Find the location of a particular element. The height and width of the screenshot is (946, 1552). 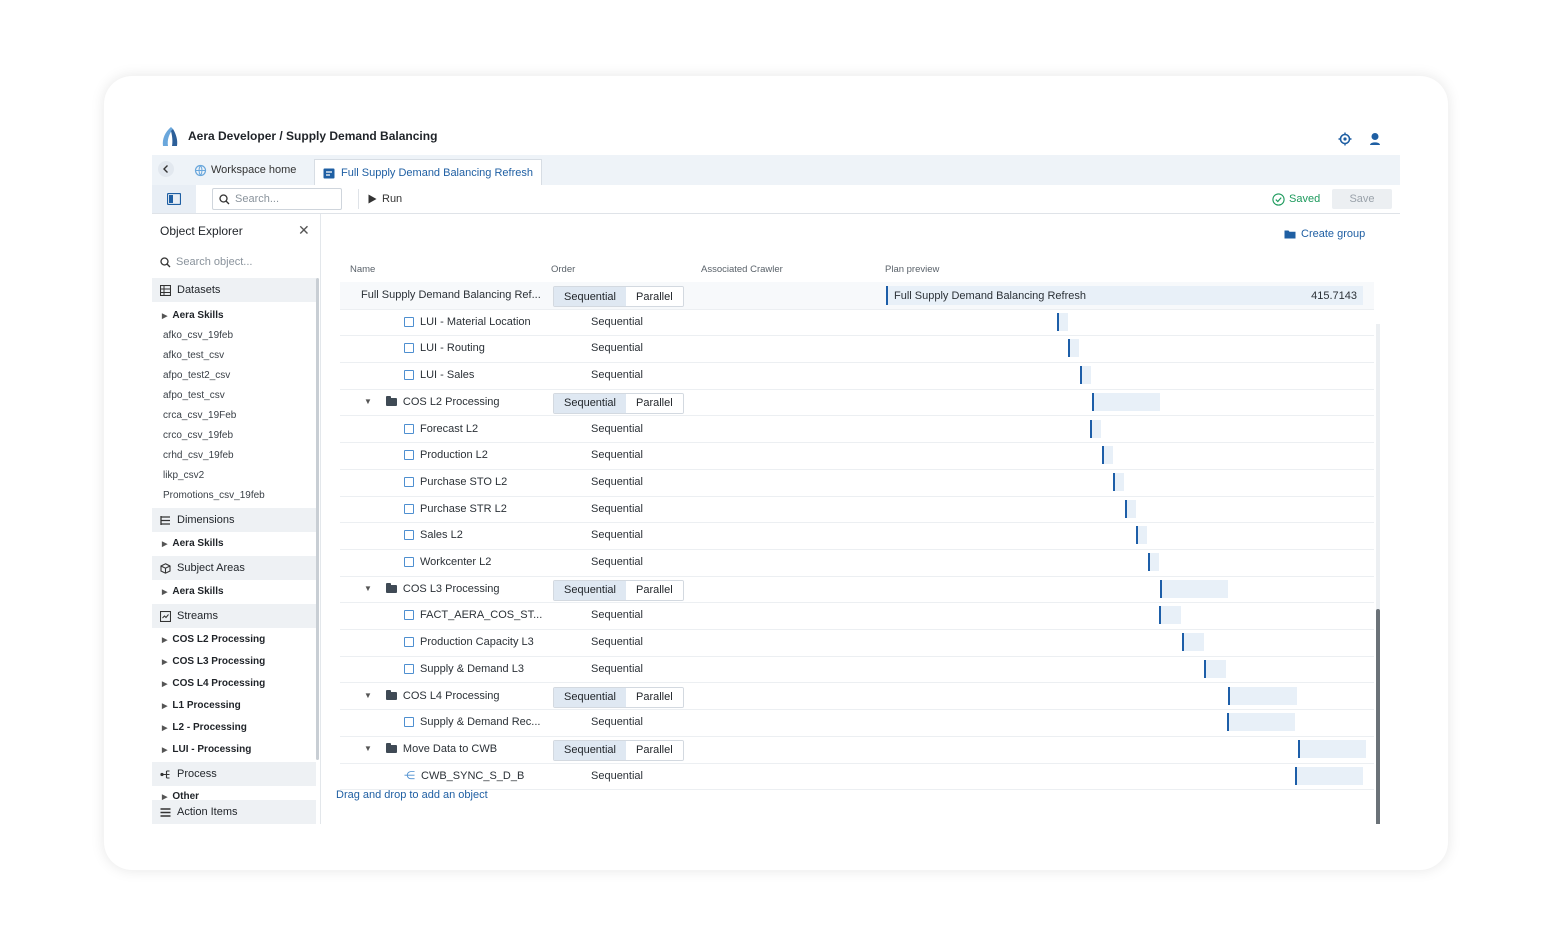

section-dimensions: Dimensions is located at coordinates (234, 520).